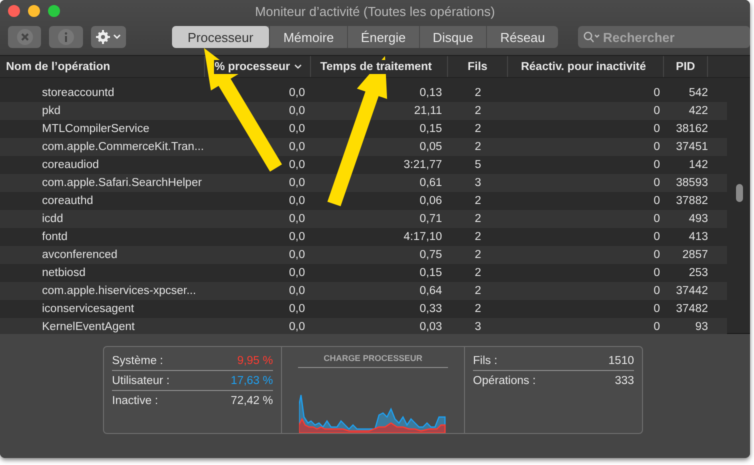 The width and height of the screenshot is (754, 465). What do you see at coordinates (691, 183) in the screenshot?
I see `table-cell-text: 38593` at bounding box center [691, 183].